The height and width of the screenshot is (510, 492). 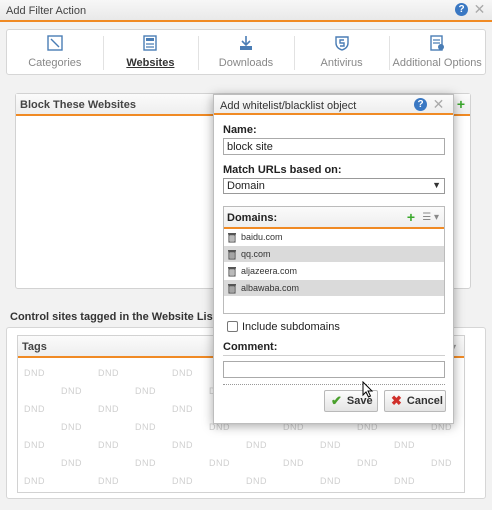 What do you see at coordinates (282, 170) in the screenshot?
I see `match-urls-label: Match URLs based on:` at bounding box center [282, 170].